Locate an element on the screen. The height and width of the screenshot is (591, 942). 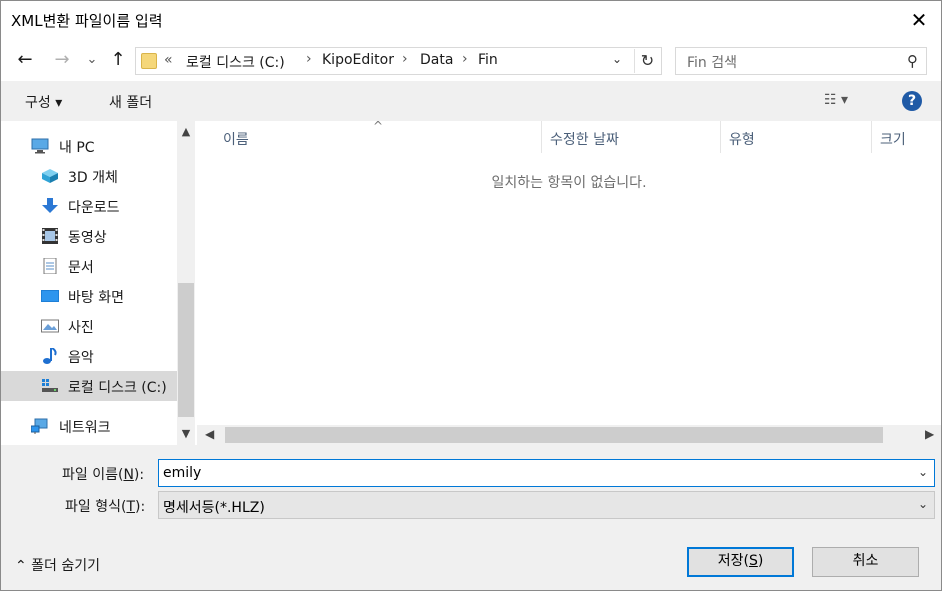
sidebar-item-local-disk: 로컬 디스크 (C:) is located at coordinates (89, 386).